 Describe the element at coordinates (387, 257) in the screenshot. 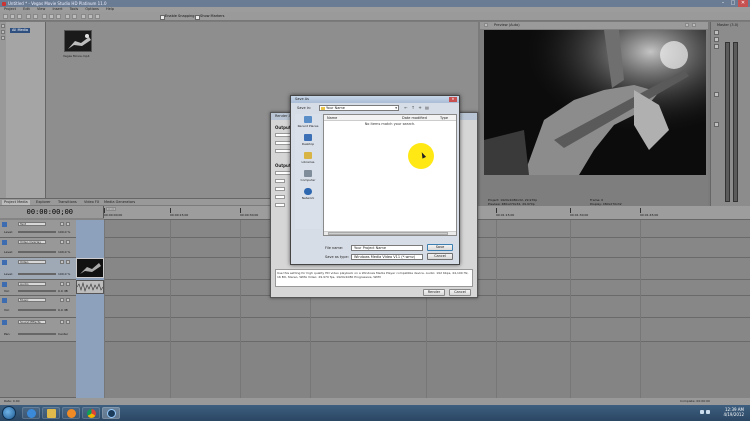

I see `save-type-dropdown: Windows Media Video V11 (*.wmv)` at that location.